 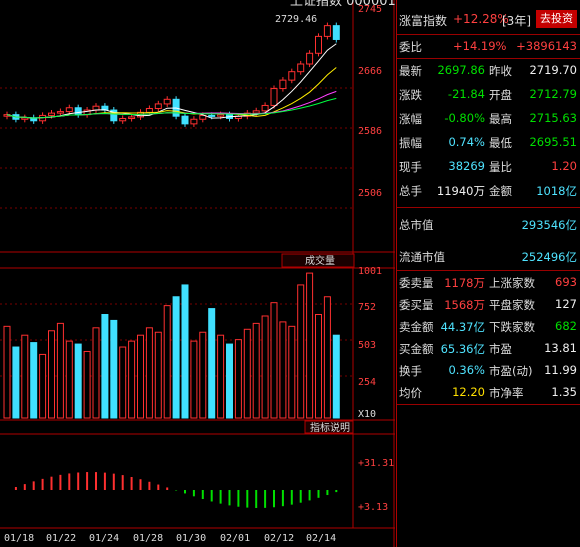 What do you see at coordinates (416, 327) in the screenshot?
I see `stat-label-1: 卖金额` at bounding box center [416, 327].